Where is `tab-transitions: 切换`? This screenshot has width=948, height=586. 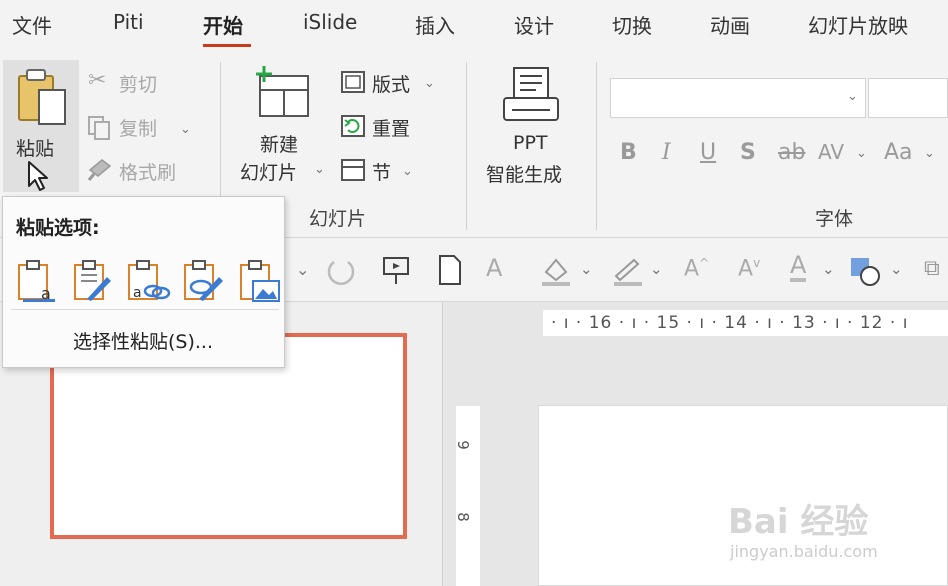
tab-transitions: 切换 is located at coordinates (632, 24).